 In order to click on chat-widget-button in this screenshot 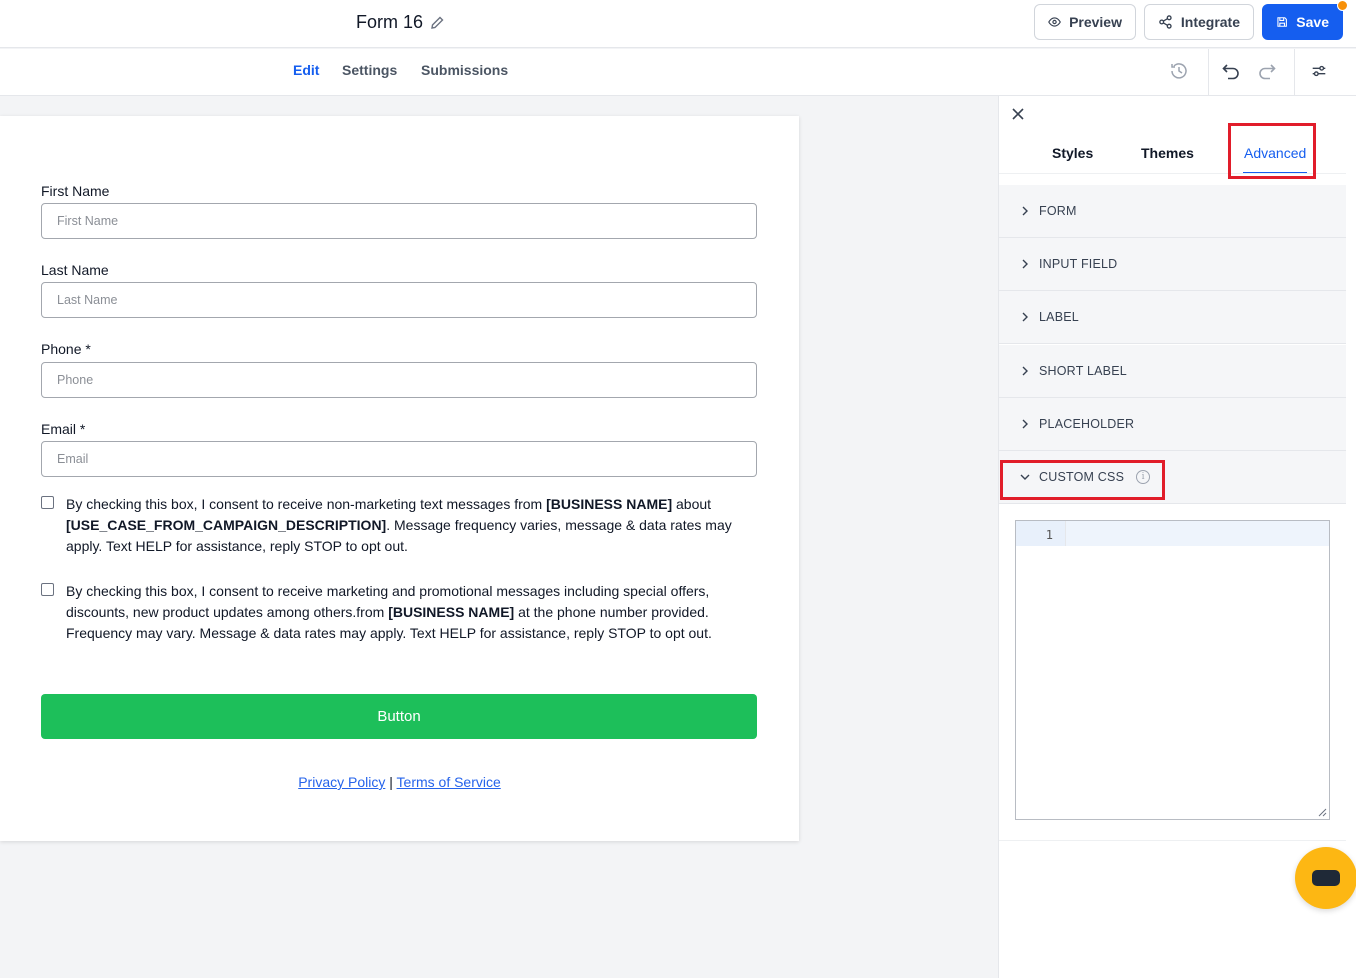, I will do `click(1325, 878)`.